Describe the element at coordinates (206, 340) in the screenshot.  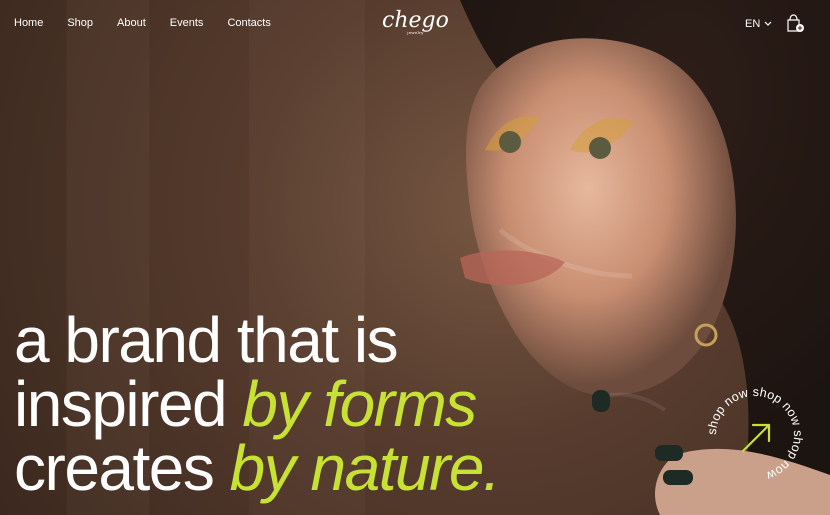
I see `hero-line-1: a brand that is` at that location.